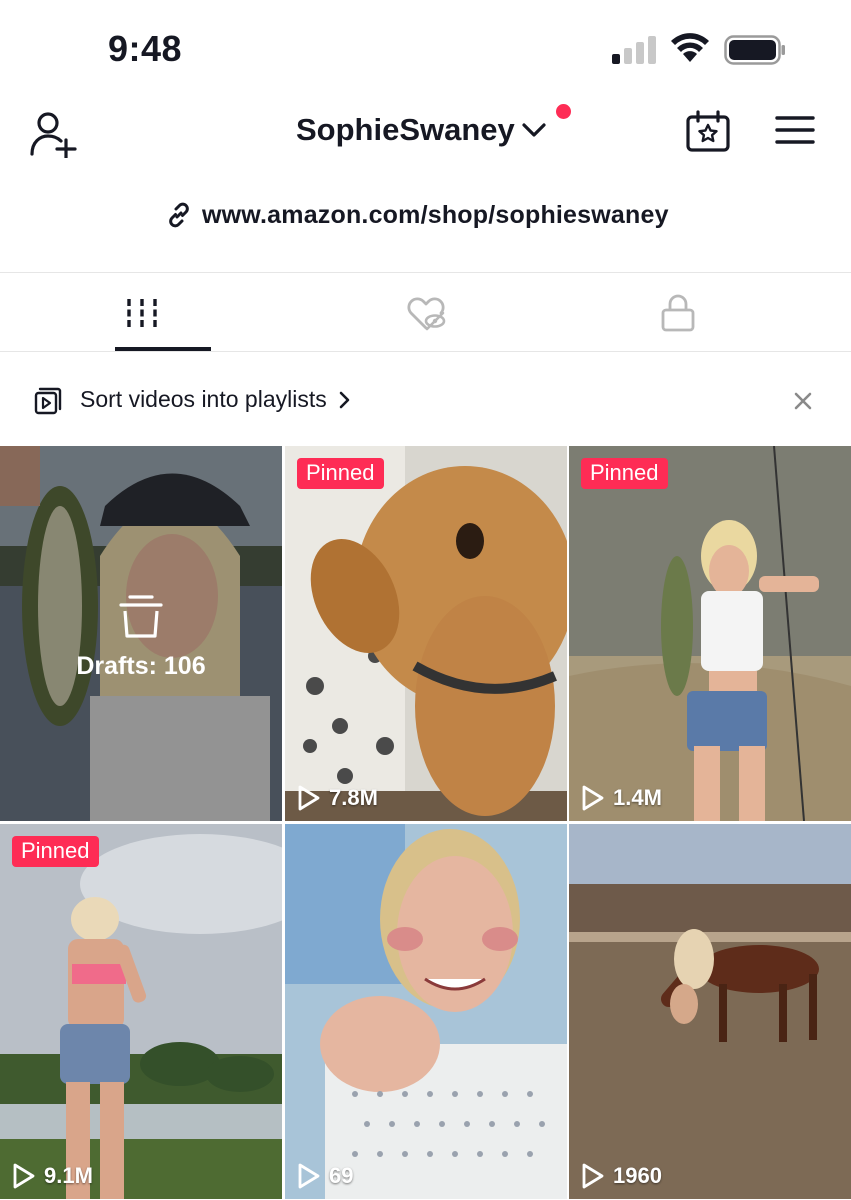 The width and height of the screenshot is (851, 1200). Describe the element at coordinates (803, 401) in the screenshot. I see `close-icon` at that location.